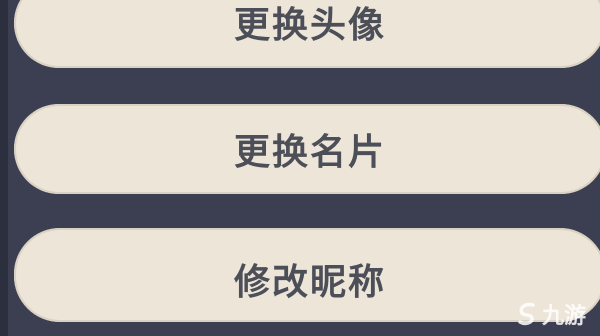 This screenshot has height=336, width=600. I want to click on panel-left-edge, so click(4, 168).